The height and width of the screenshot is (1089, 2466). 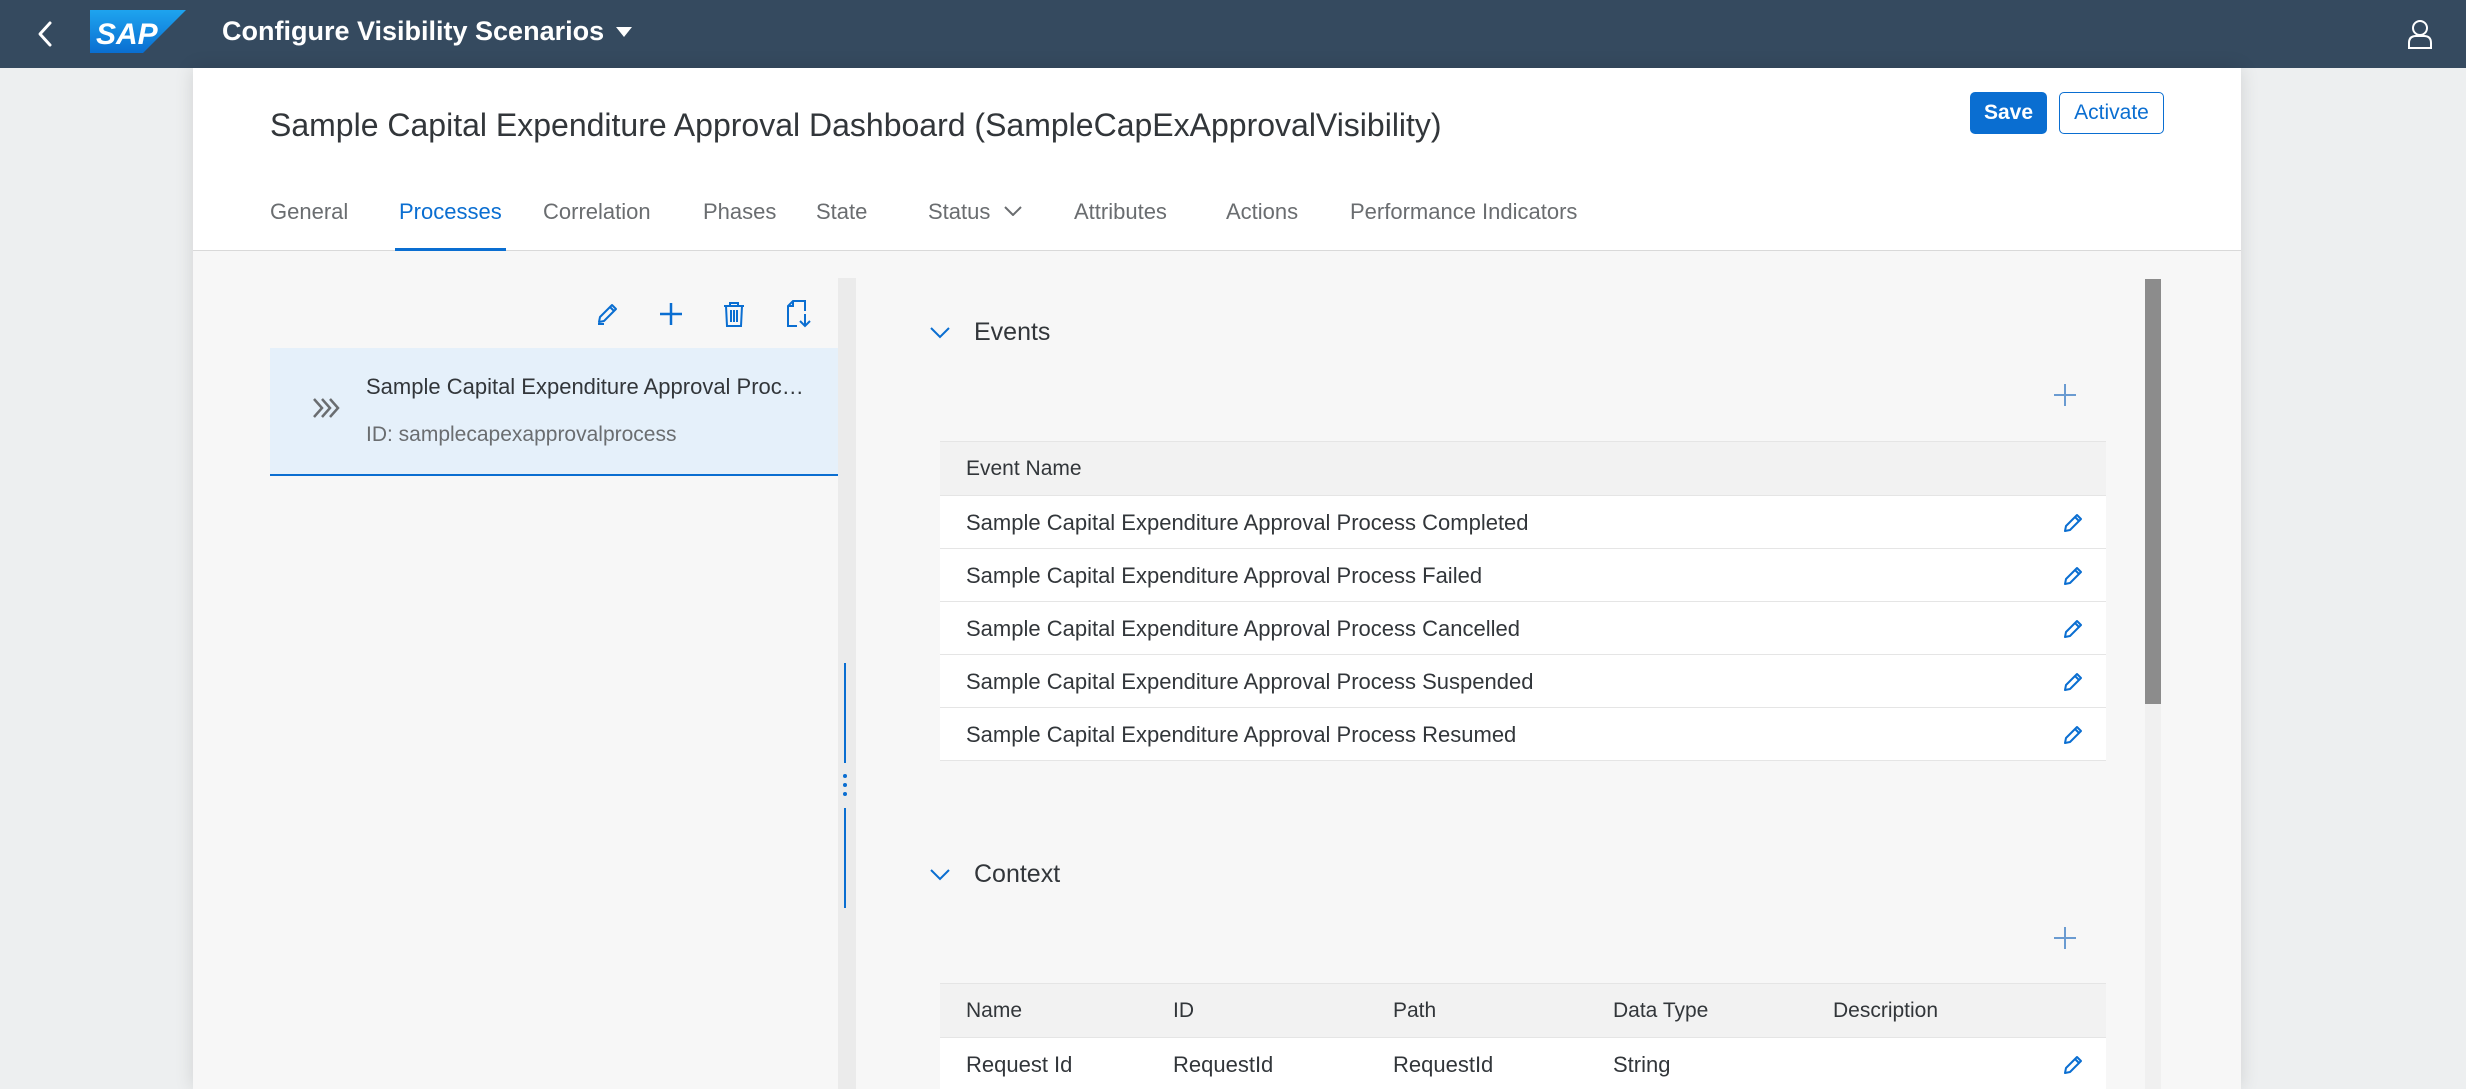 I want to click on edit-process-button, so click(x=607, y=314).